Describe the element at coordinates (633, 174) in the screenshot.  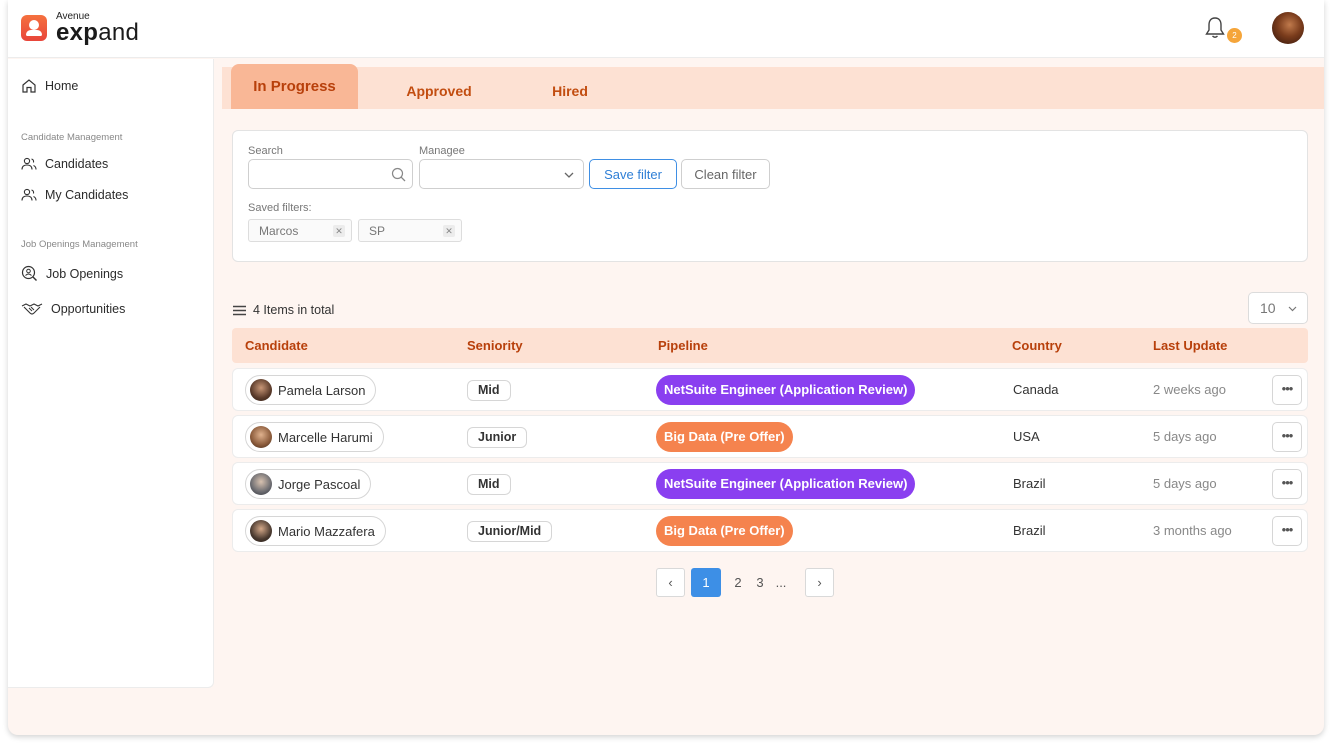
I see `save-filter-button: Save filter` at that location.